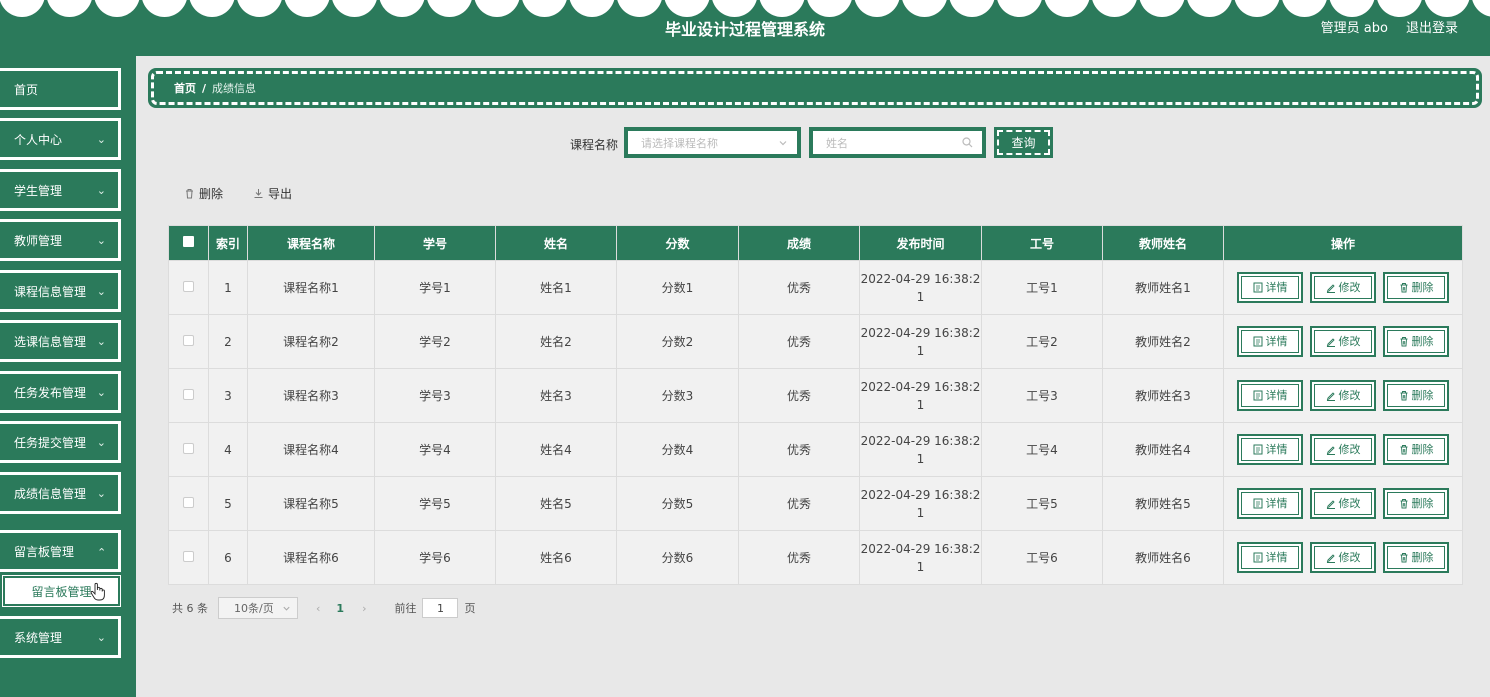  What do you see at coordinates (60, 291) in the screenshot?
I see `sidebar-item: 课程信息管理 ⌄` at bounding box center [60, 291].